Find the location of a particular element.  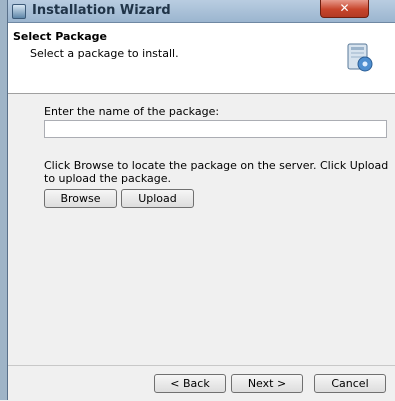

title-bar: Installation Wizard ✕ is located at coordinates (201, 11).